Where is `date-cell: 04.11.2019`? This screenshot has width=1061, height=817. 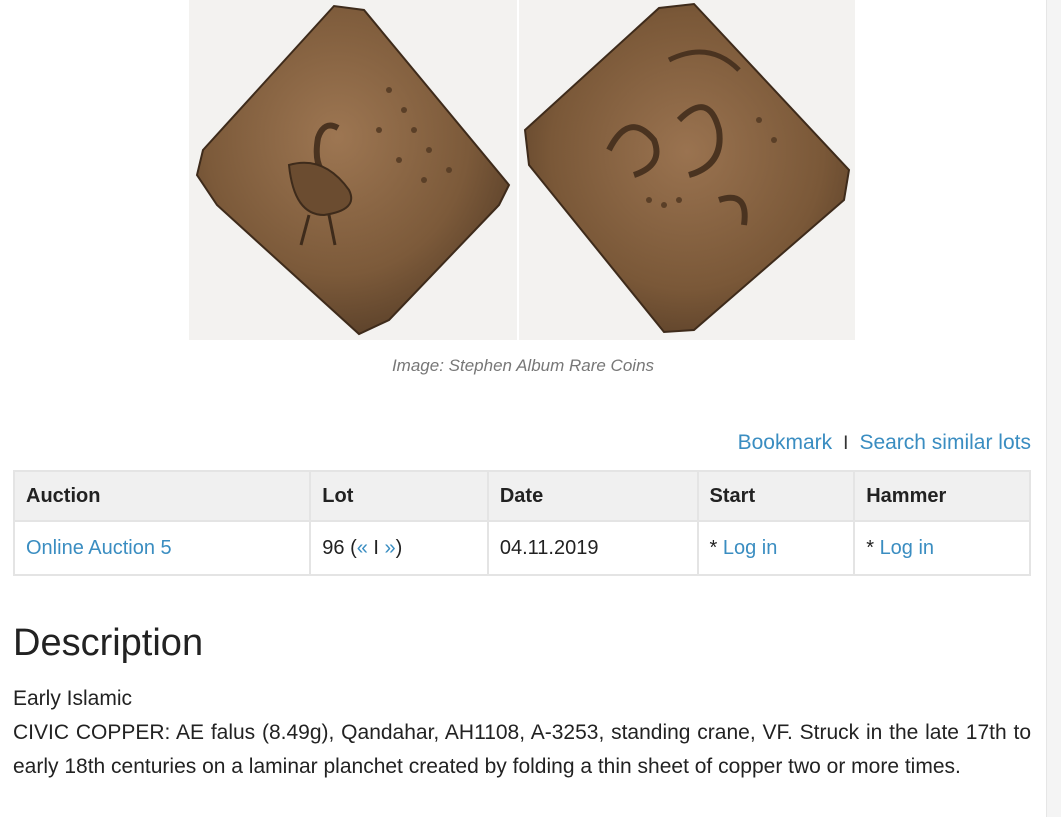
date-cell: 04.11.2019 is located at coordinates (592, 548).